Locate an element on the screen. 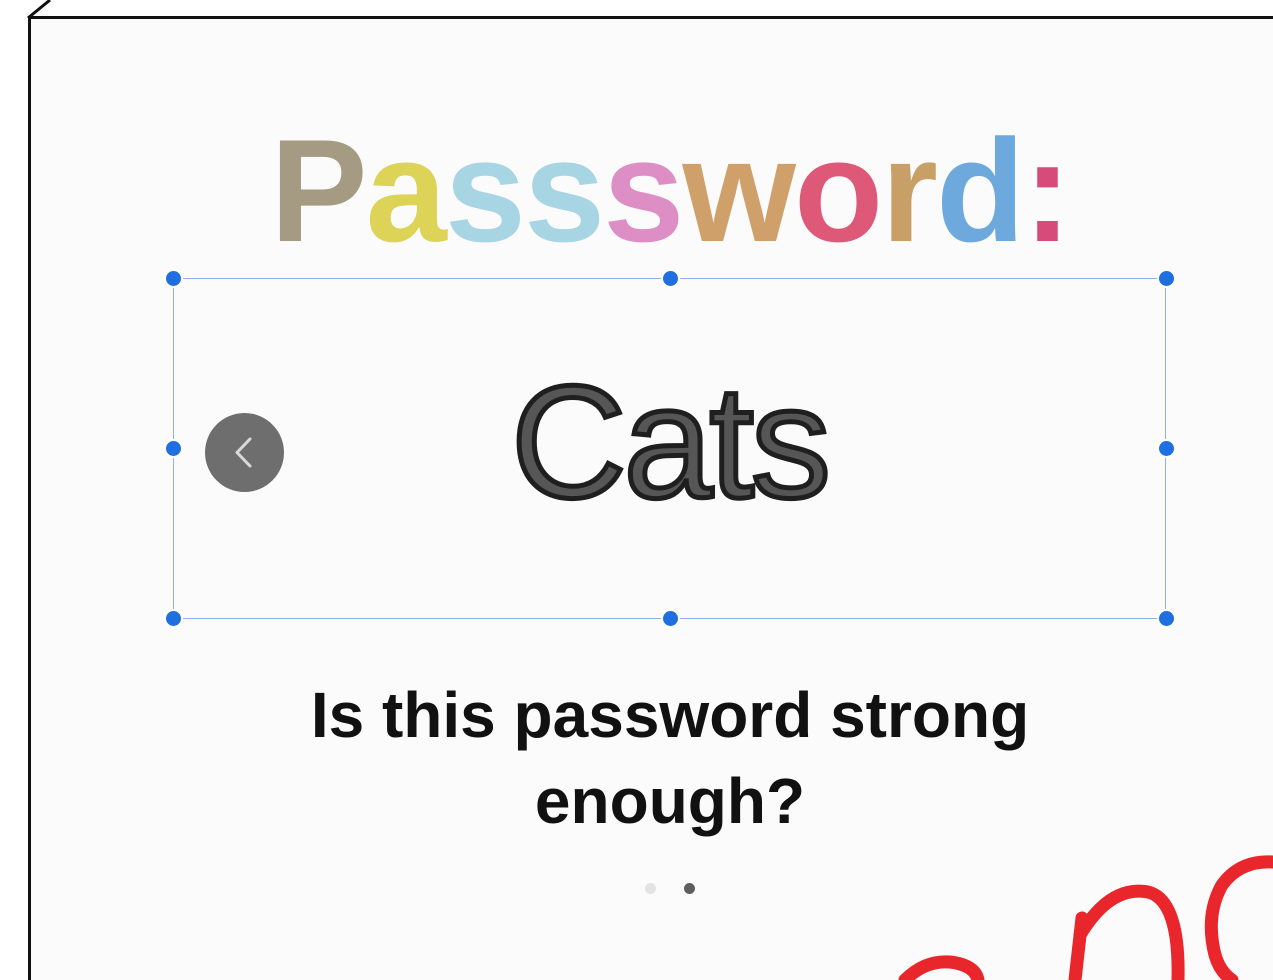 The width and height of the screenshot is (1273, 980). previous-slide-button is located at coordinates (244, 452).